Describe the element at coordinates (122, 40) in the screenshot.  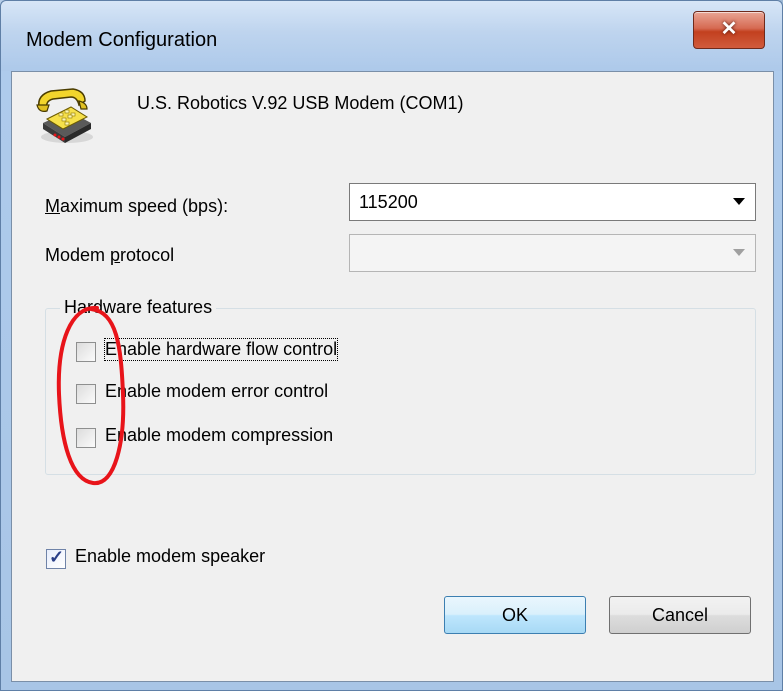
I see `dialog-title: Modem Configuration` at that location.